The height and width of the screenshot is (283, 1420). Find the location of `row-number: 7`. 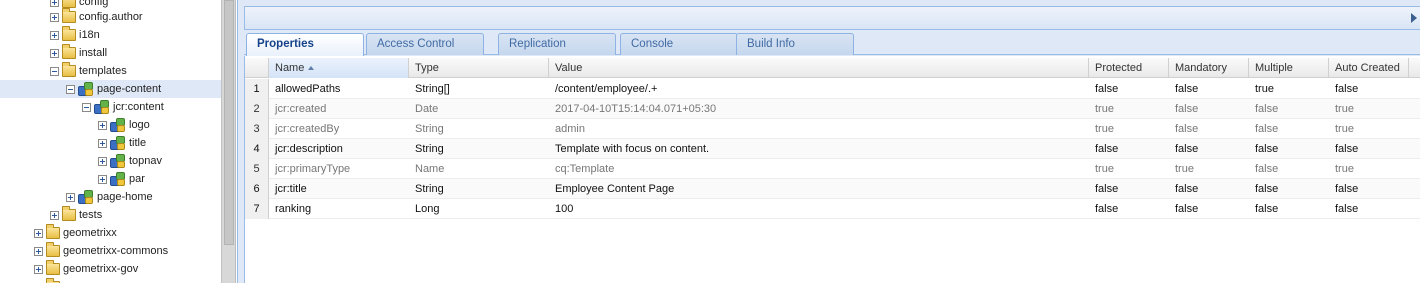

row-number: 7 is located at coordinates (257, 209).